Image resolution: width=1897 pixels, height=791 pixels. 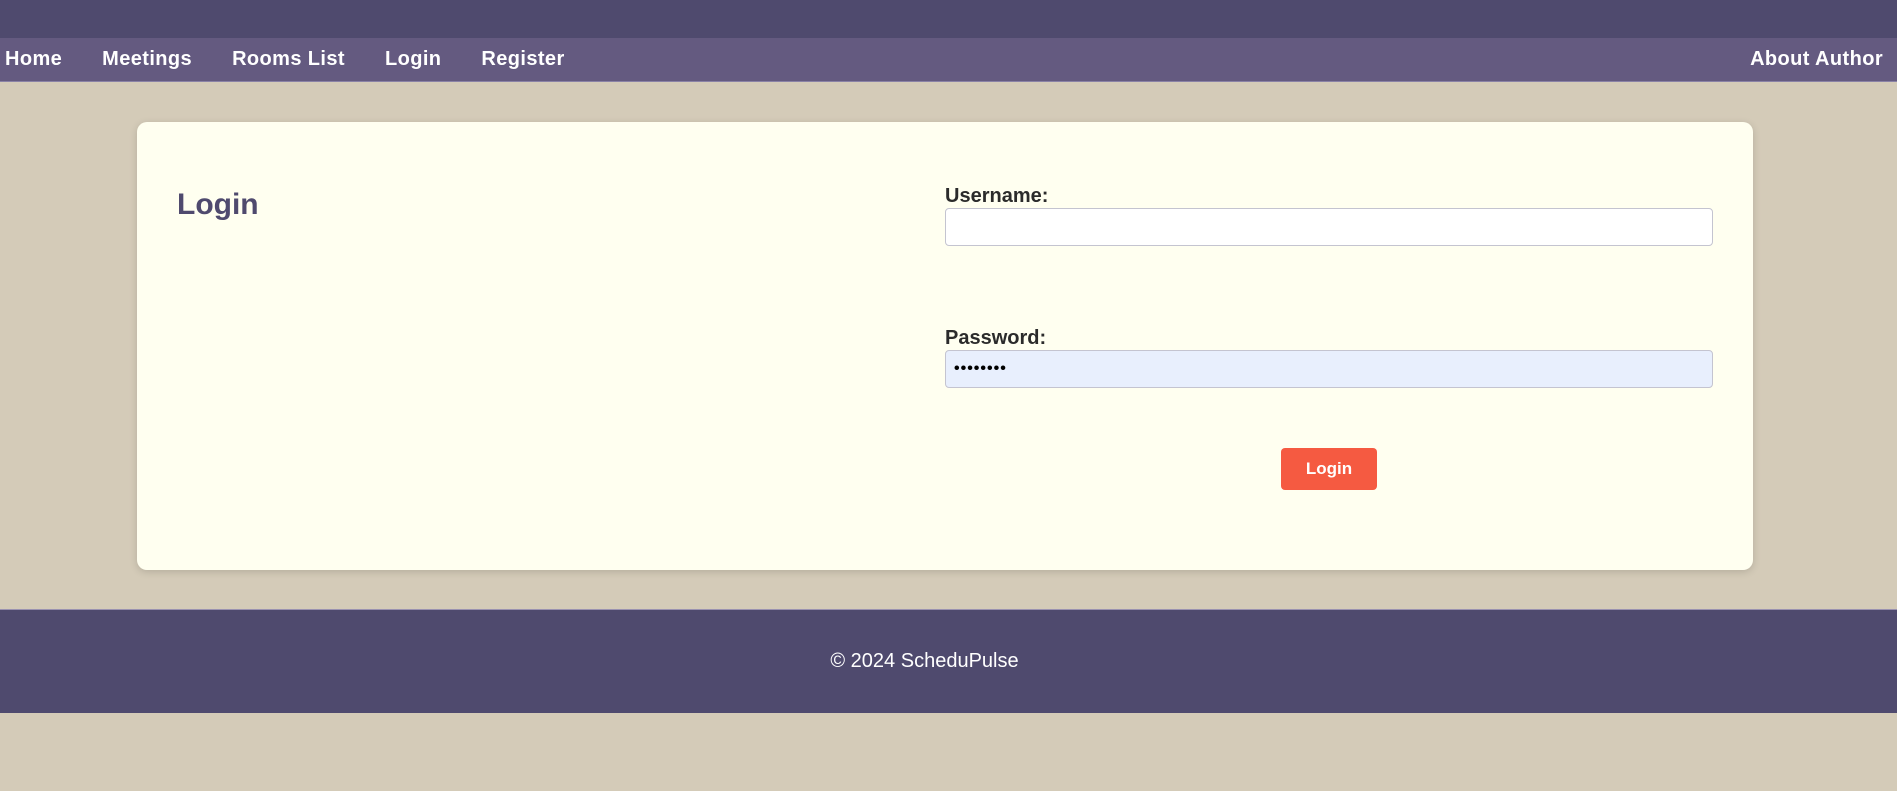 I want to click on nav-meetings-link: Meetings, so click(x=147, y=59).